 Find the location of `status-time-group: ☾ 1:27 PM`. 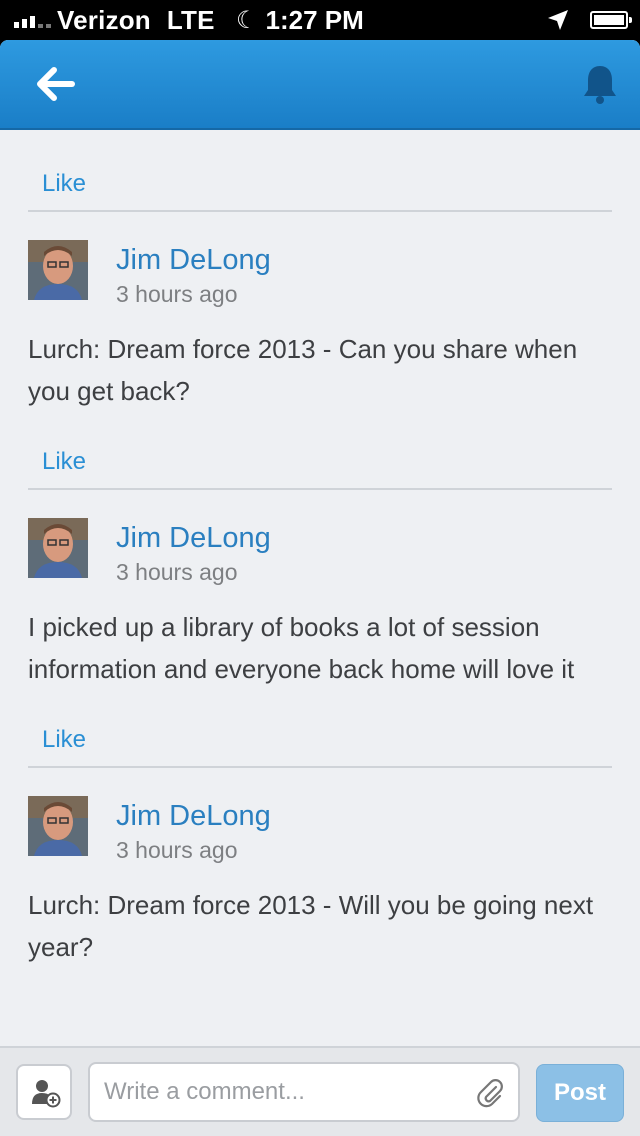

status-time-group: ☾ 1:27 PM is located at coordinates (300, 20).